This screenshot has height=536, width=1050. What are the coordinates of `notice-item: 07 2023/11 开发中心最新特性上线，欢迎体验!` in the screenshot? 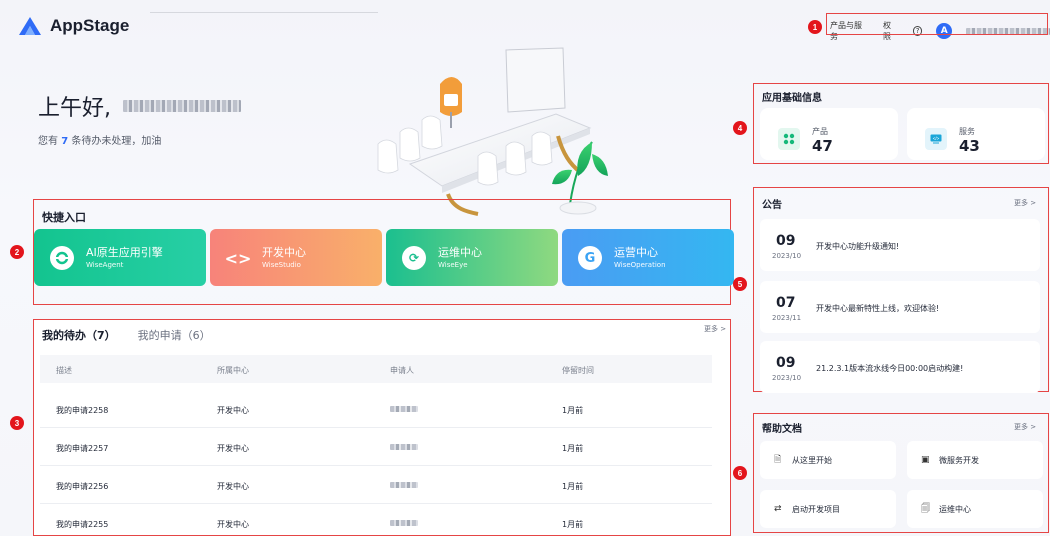 It's located at (900, 307).